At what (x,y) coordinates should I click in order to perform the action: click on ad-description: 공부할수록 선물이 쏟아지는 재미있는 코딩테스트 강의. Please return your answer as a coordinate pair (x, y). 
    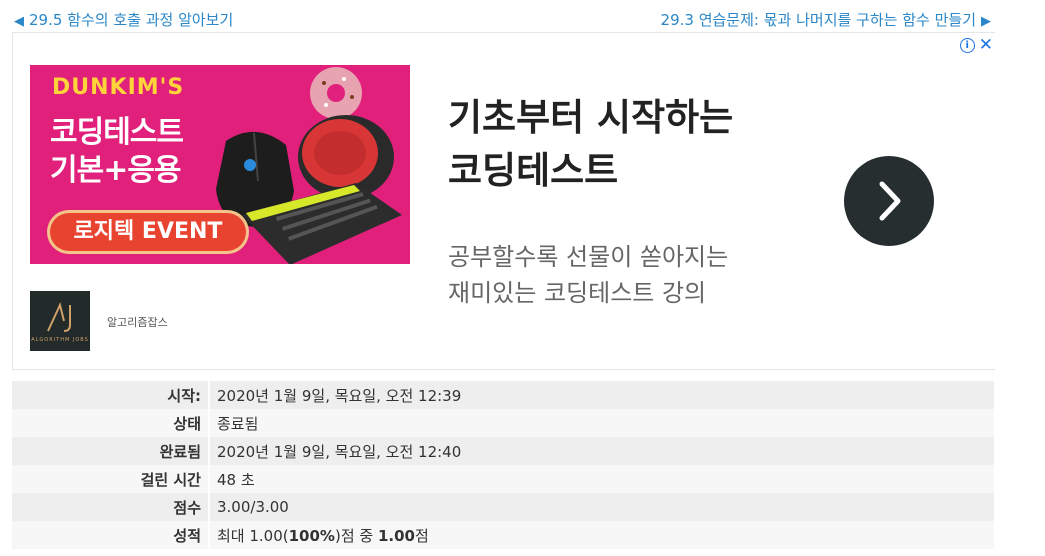
    Looking at the image, I should click on (588, 275).